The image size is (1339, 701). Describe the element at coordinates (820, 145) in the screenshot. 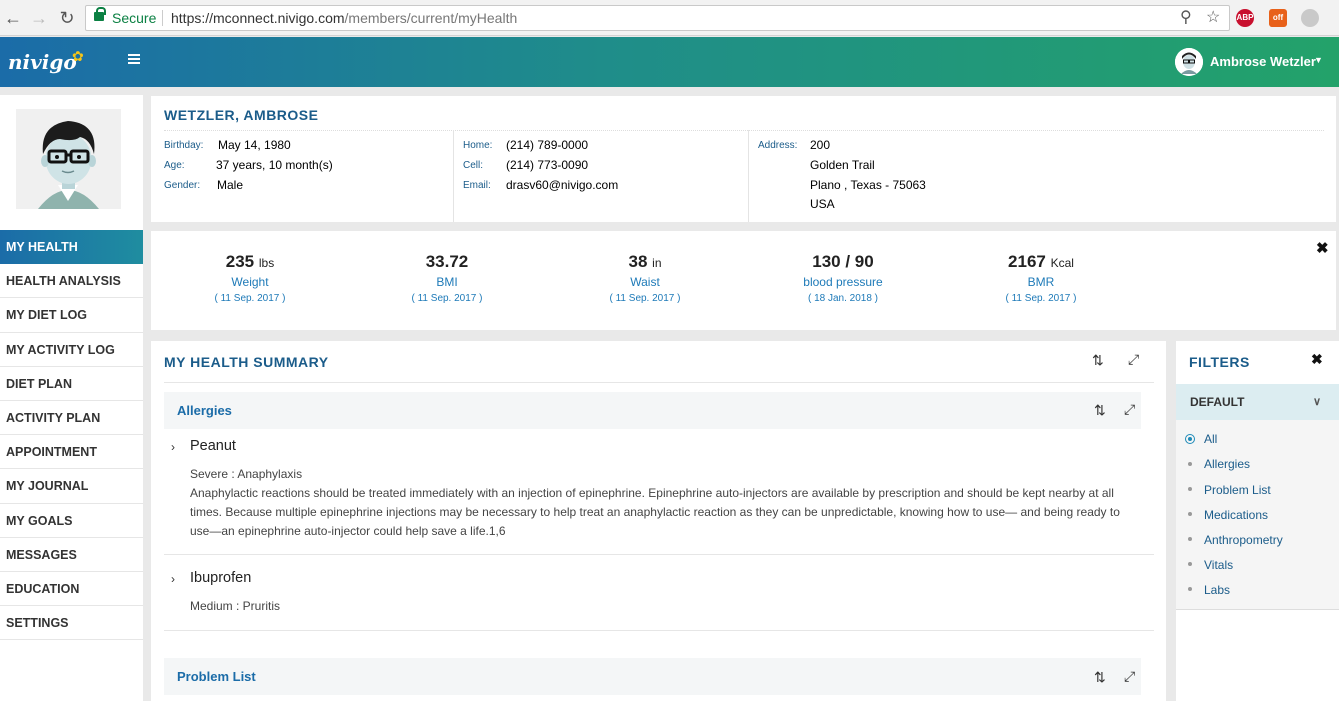

I see `address-line-1: 200` at that location.